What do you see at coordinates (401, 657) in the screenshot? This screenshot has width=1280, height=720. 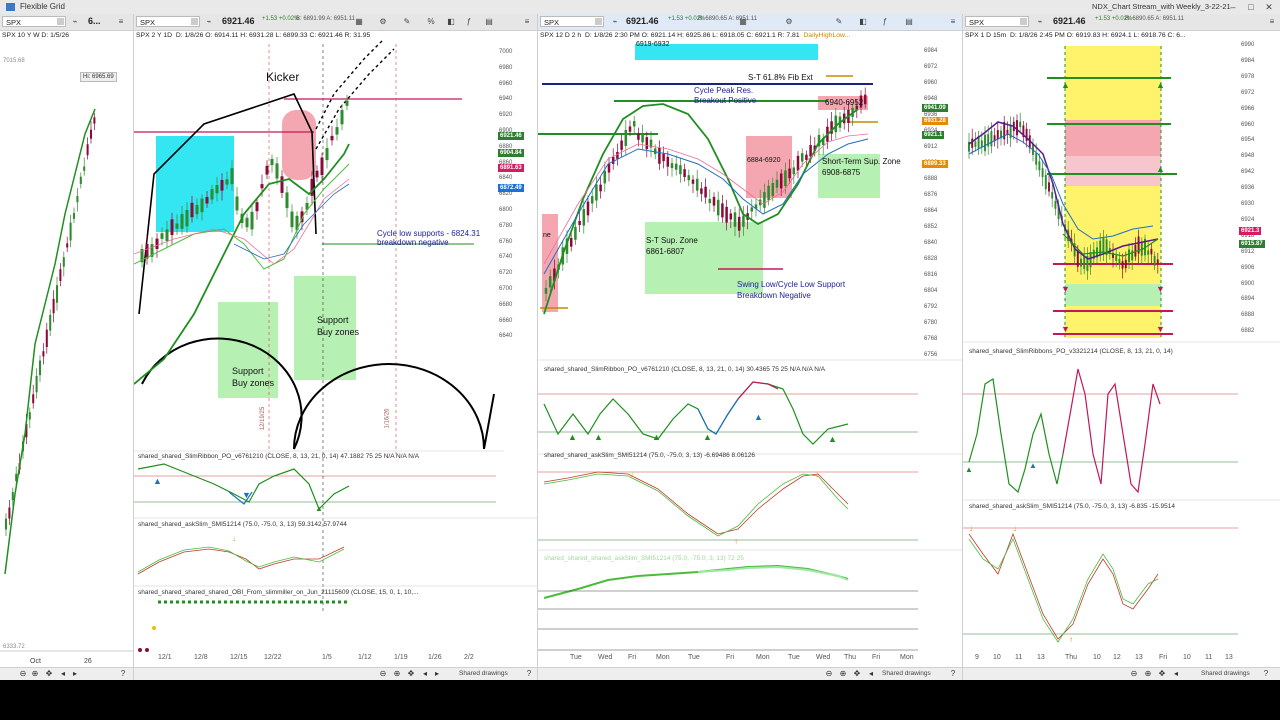 I see `date-label: 1/19` at bounding box center [401, 657].